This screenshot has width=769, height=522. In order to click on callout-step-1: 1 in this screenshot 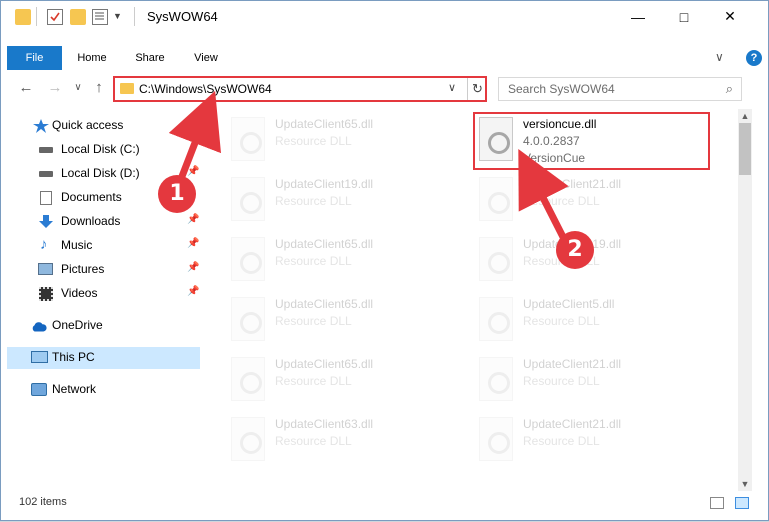, I will do `click(177, 194)`.